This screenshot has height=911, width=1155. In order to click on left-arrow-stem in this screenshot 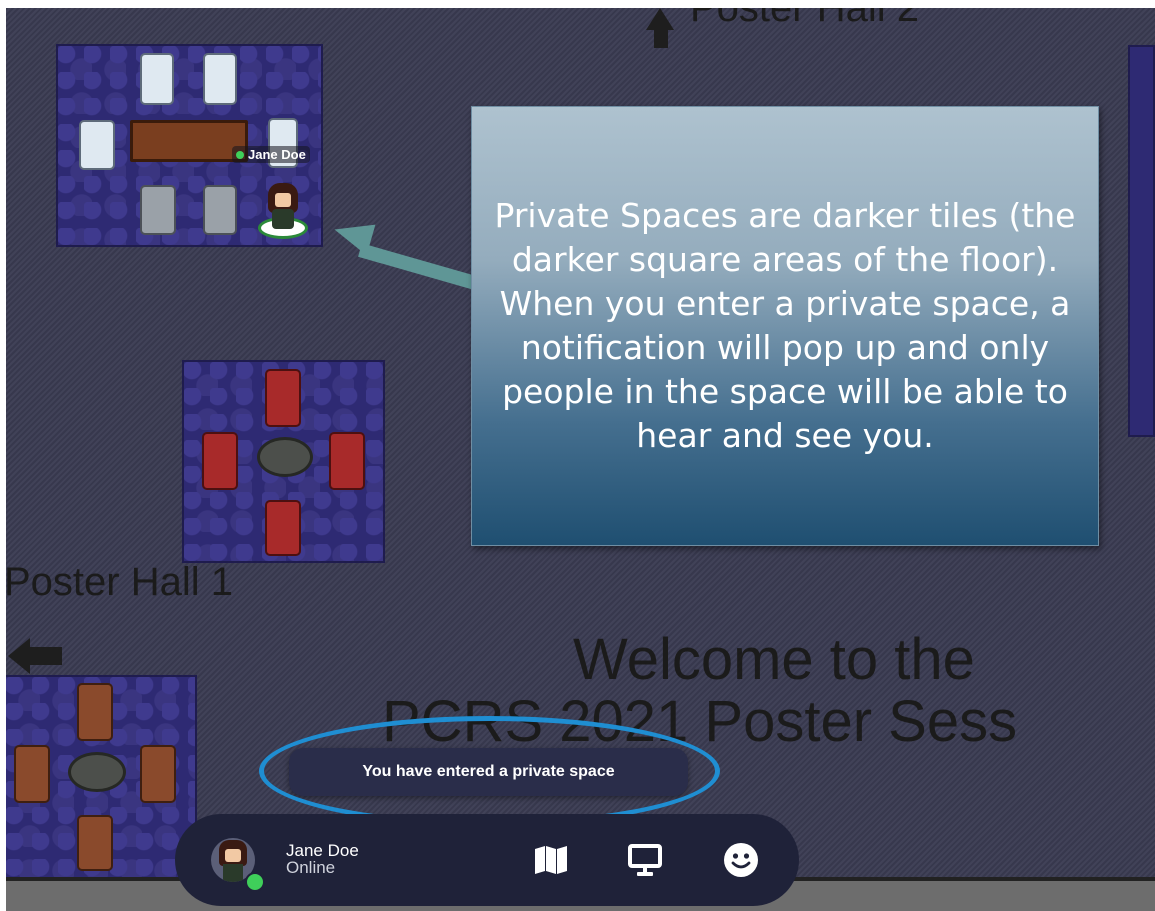, I will do `click(45, 656)`.